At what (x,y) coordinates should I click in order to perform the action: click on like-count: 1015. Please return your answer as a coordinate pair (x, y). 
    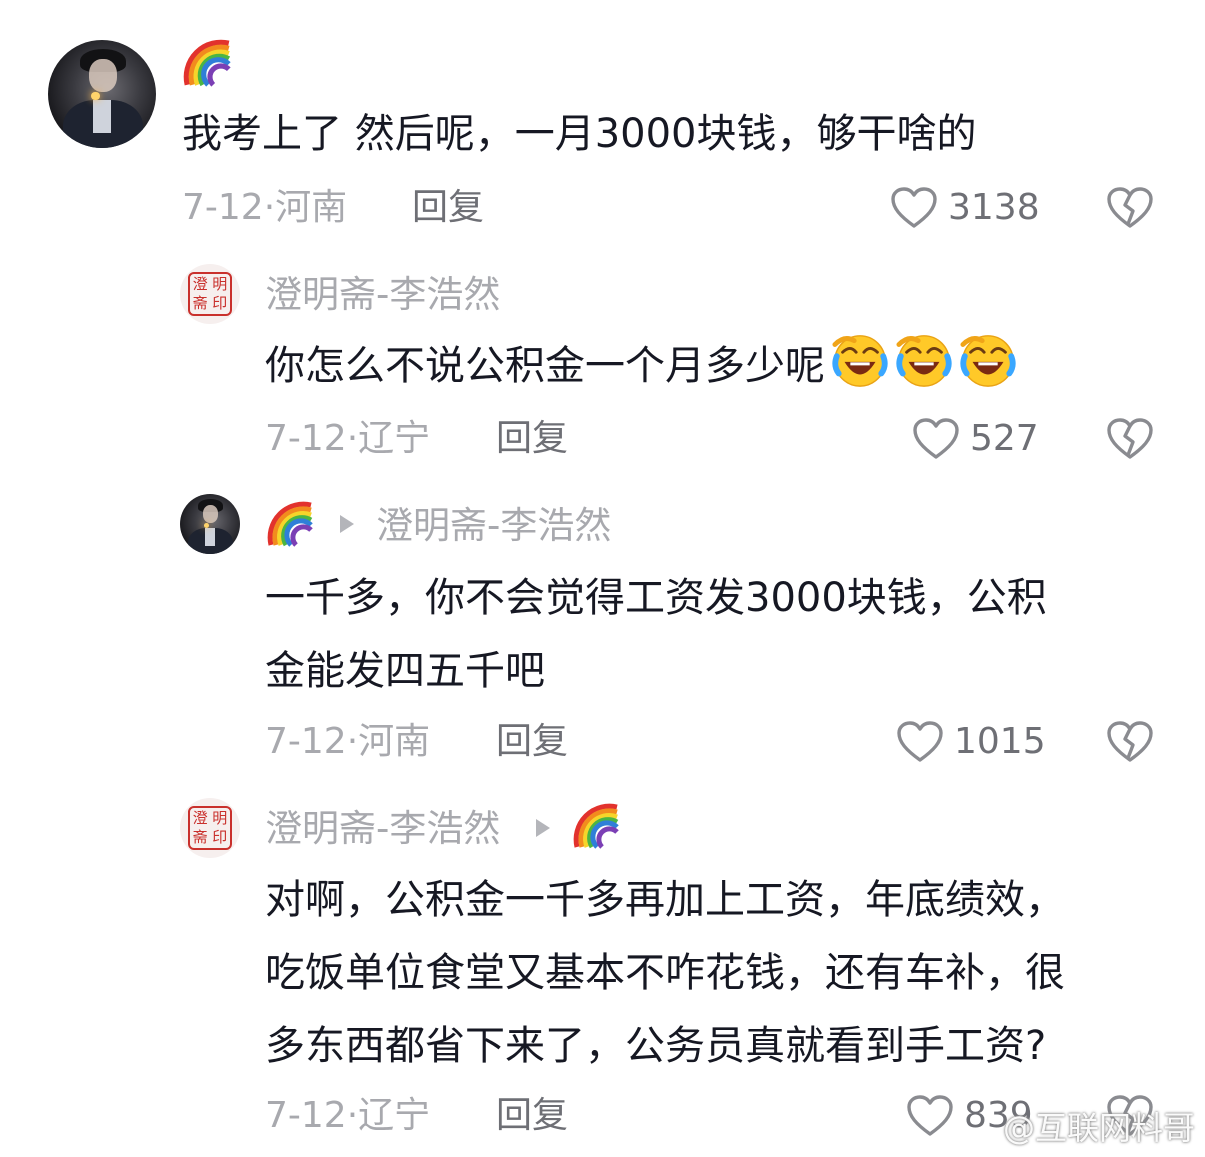
    Looking at the image, I should click on (1000, 741).